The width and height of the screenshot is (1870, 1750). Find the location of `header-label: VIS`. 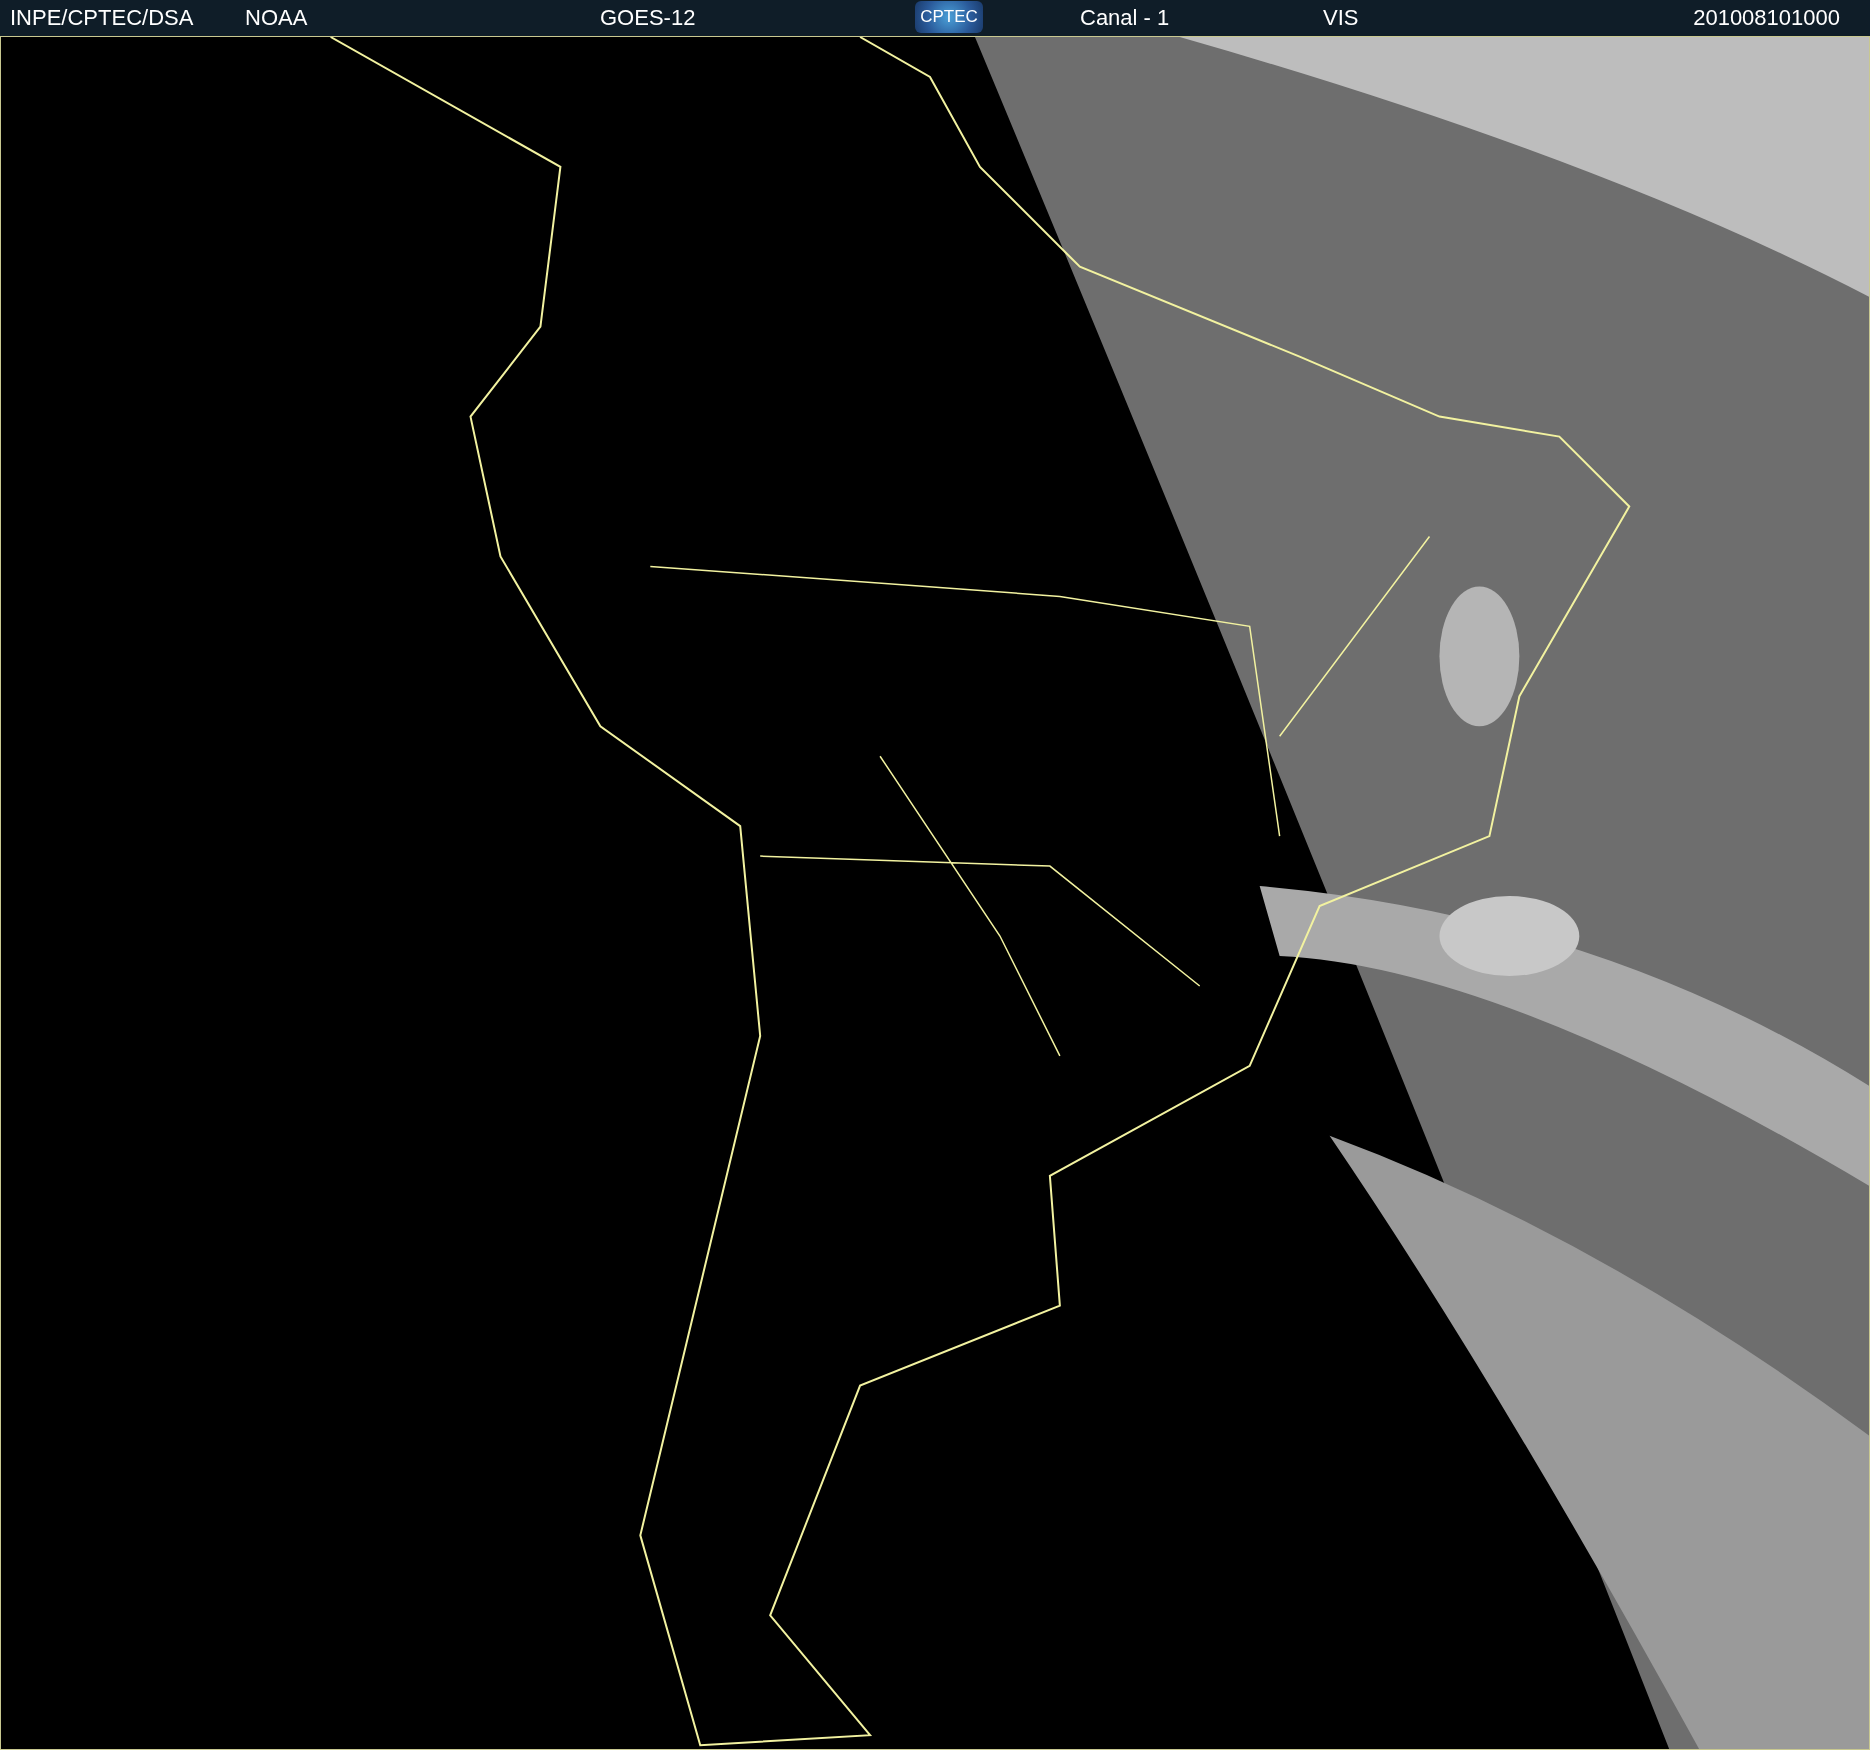

header-label: VIS is located at coordinates (1341, 18).